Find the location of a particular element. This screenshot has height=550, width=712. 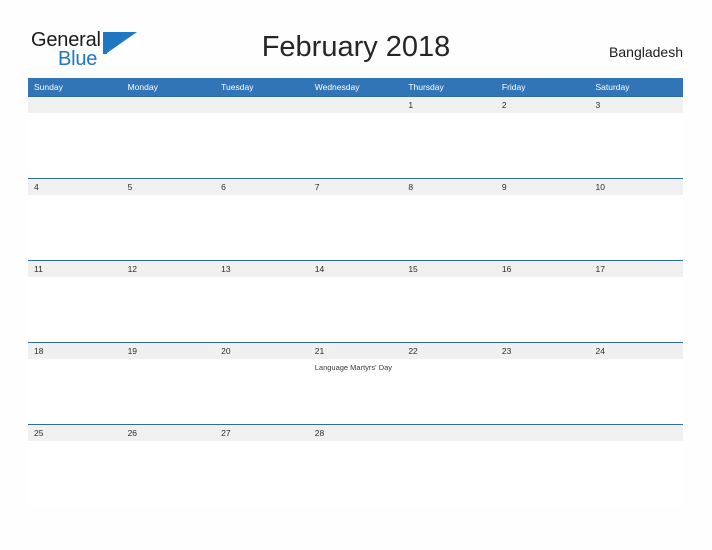

weekday-header-saturday: Saturday is located at coordinates (612, 87).